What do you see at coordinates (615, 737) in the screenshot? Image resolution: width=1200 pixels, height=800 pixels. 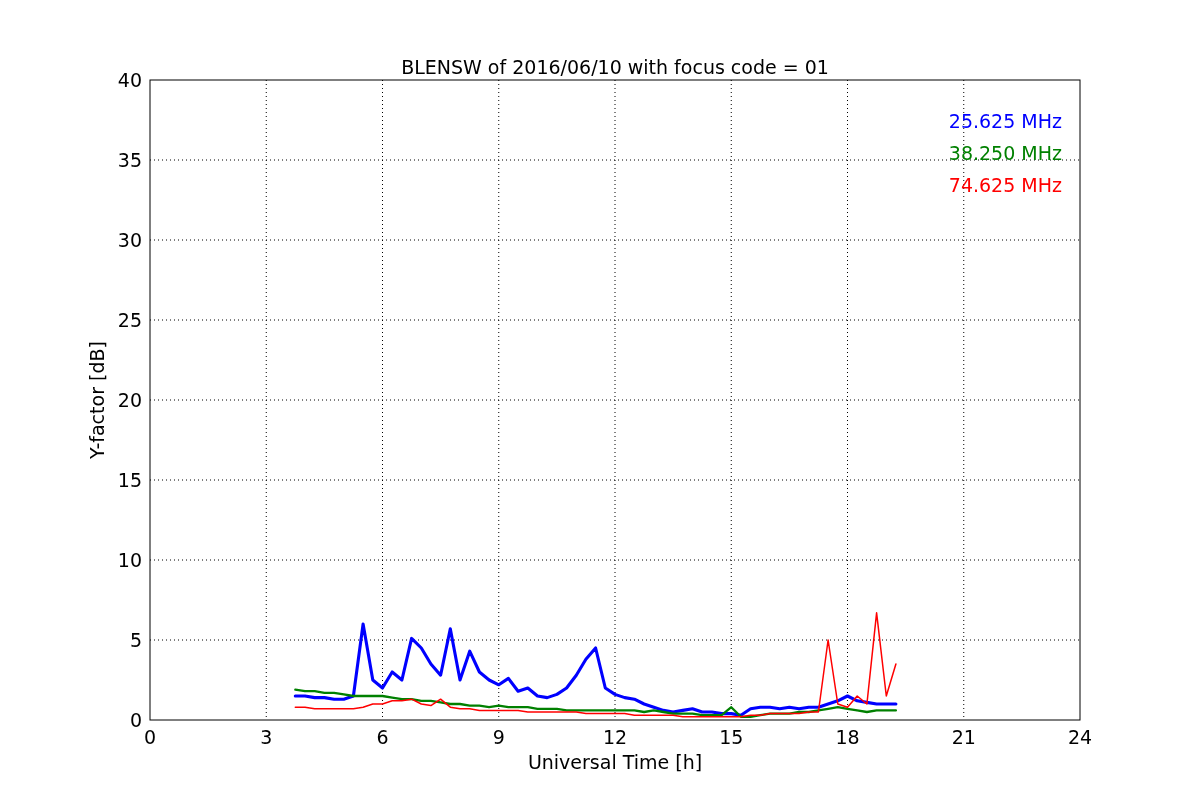 I see `x-tick-label: 12` at bounding box center [615, 737].